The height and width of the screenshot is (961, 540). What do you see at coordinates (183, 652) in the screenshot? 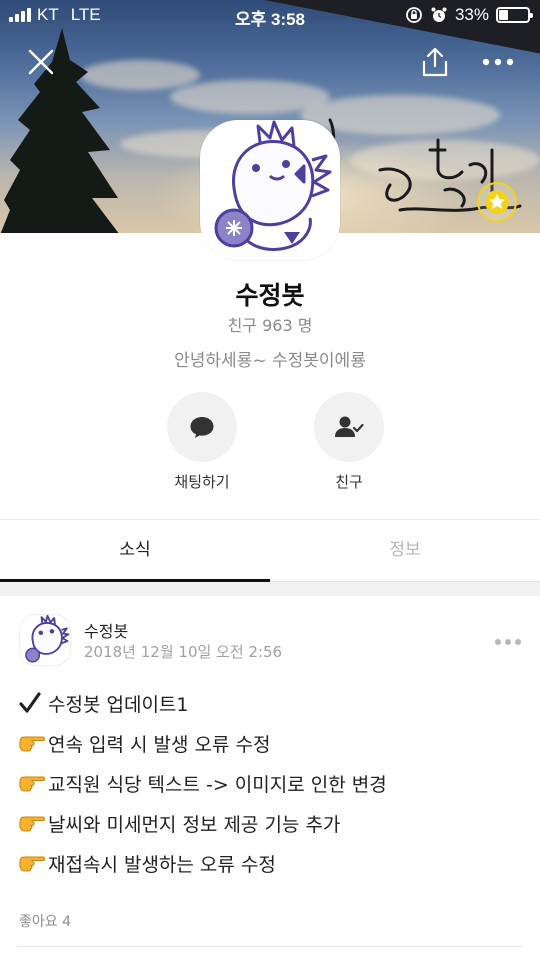
I see `post-timestamp: 2018년 12월 10일 오전 2:56` at bounding box center [183, 652].